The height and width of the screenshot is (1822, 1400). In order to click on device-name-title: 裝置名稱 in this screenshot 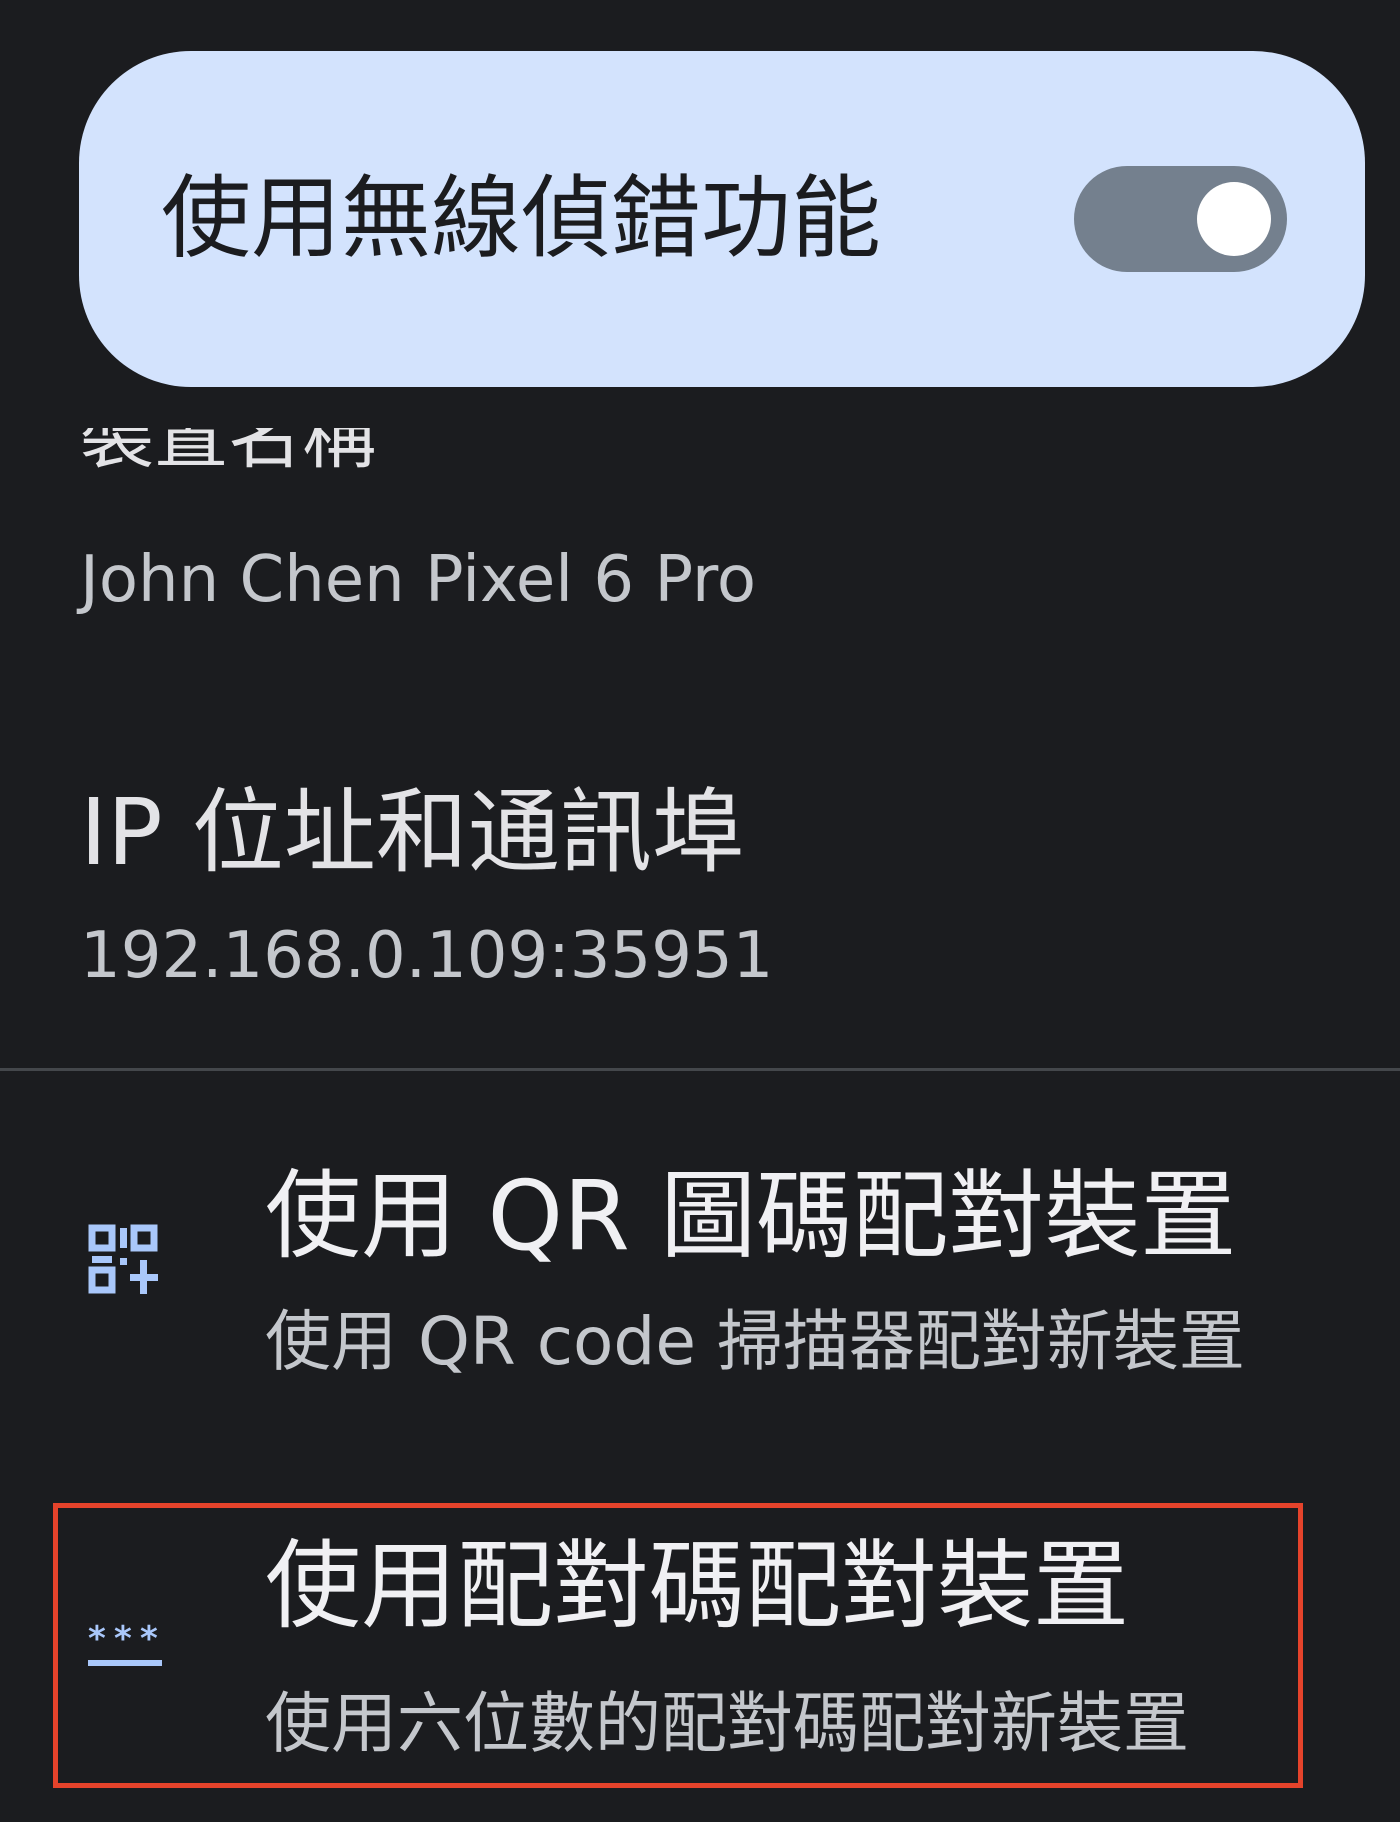, I will do `click(228, 466)`.